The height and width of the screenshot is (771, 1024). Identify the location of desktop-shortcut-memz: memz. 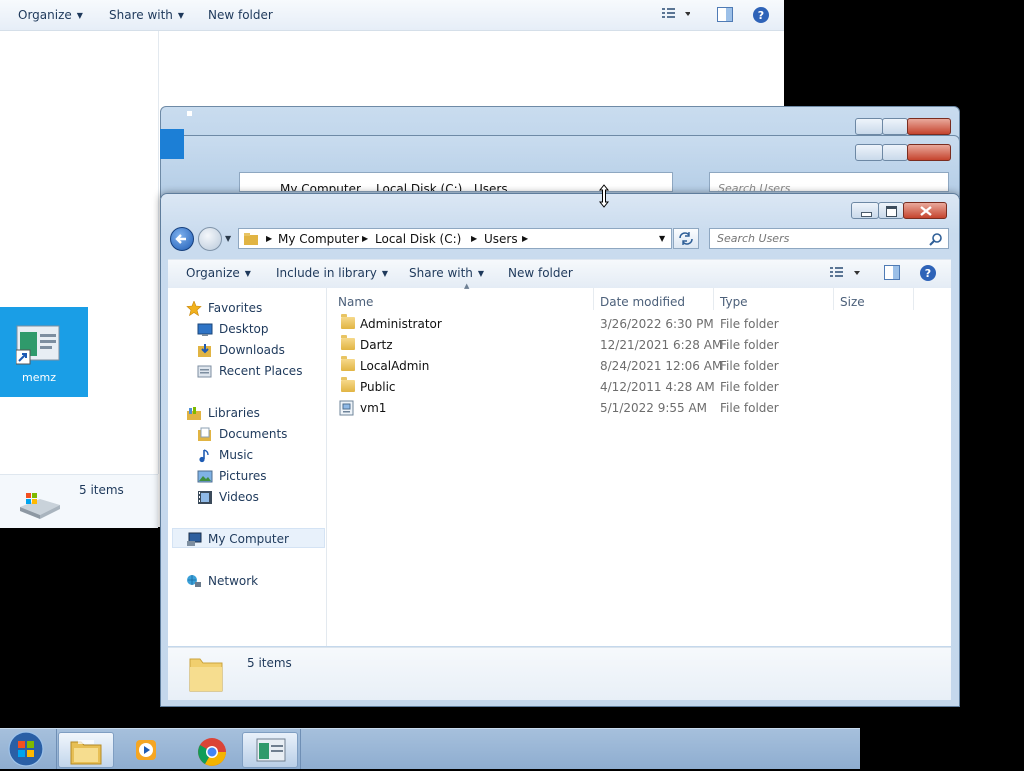
(44, 352).